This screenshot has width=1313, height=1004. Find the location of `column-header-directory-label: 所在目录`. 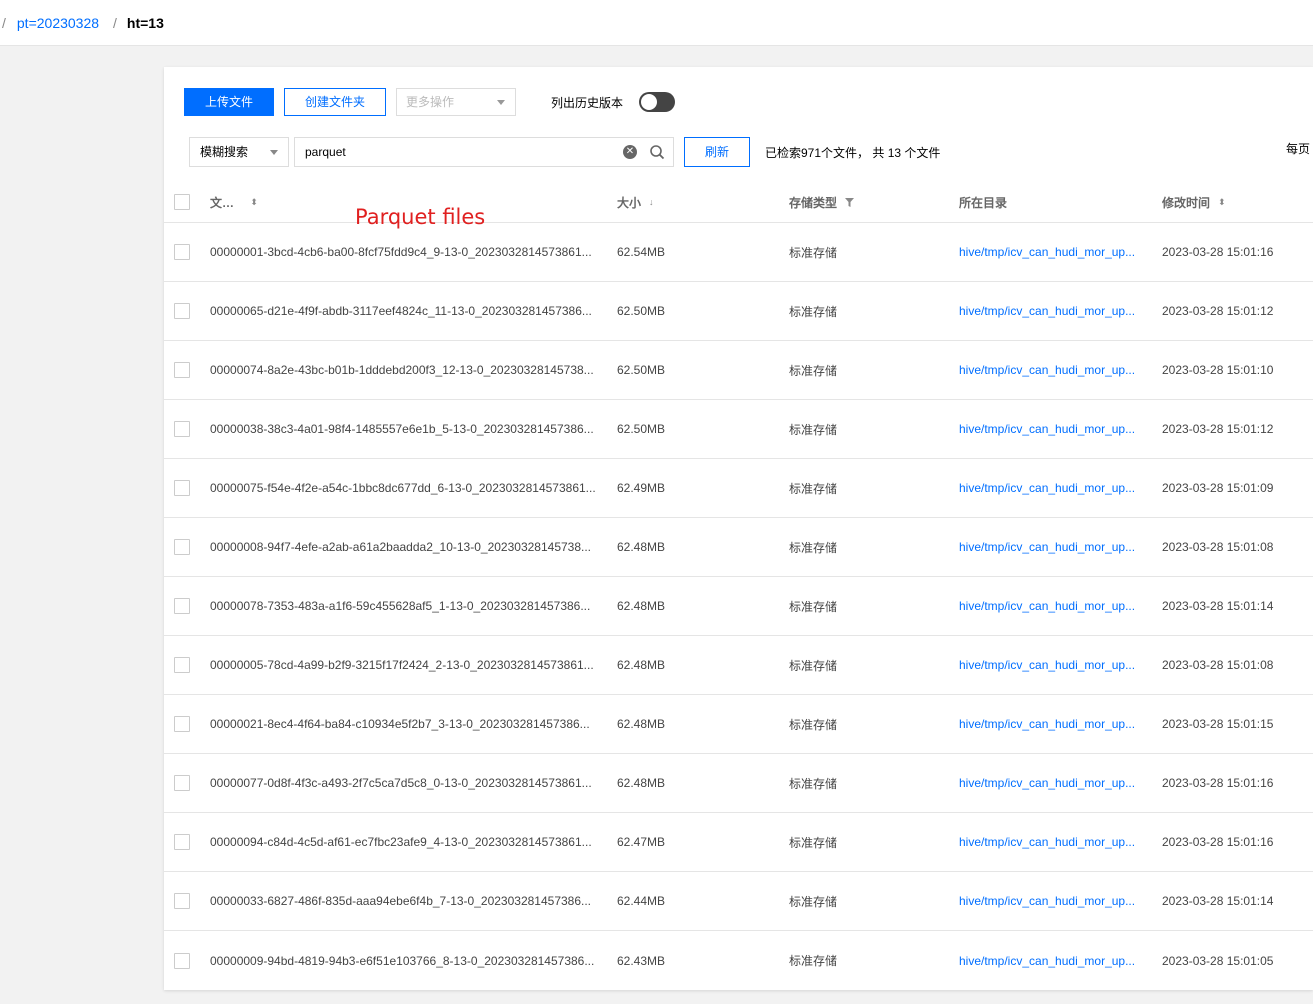

column-header-directory-label: 所在目录 is located at coordinates (983, 202).